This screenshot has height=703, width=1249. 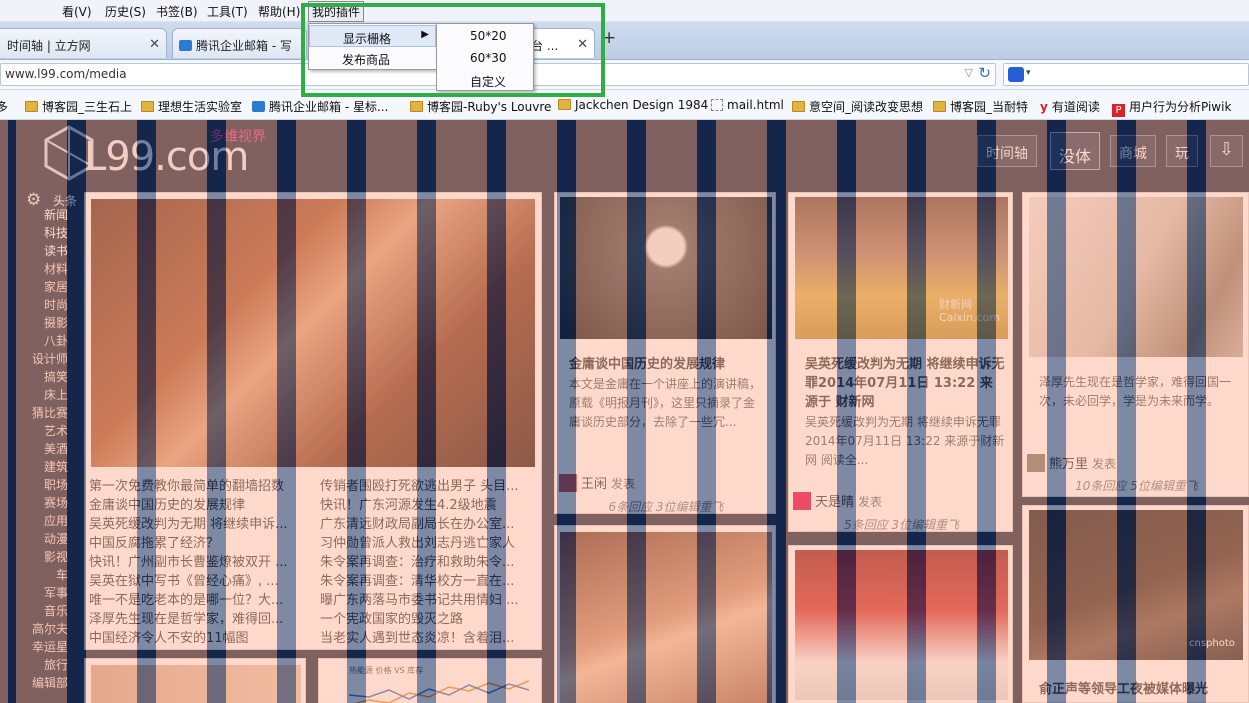 I want to click on sidebar-item: 设计师, so click(x=50, y=358).